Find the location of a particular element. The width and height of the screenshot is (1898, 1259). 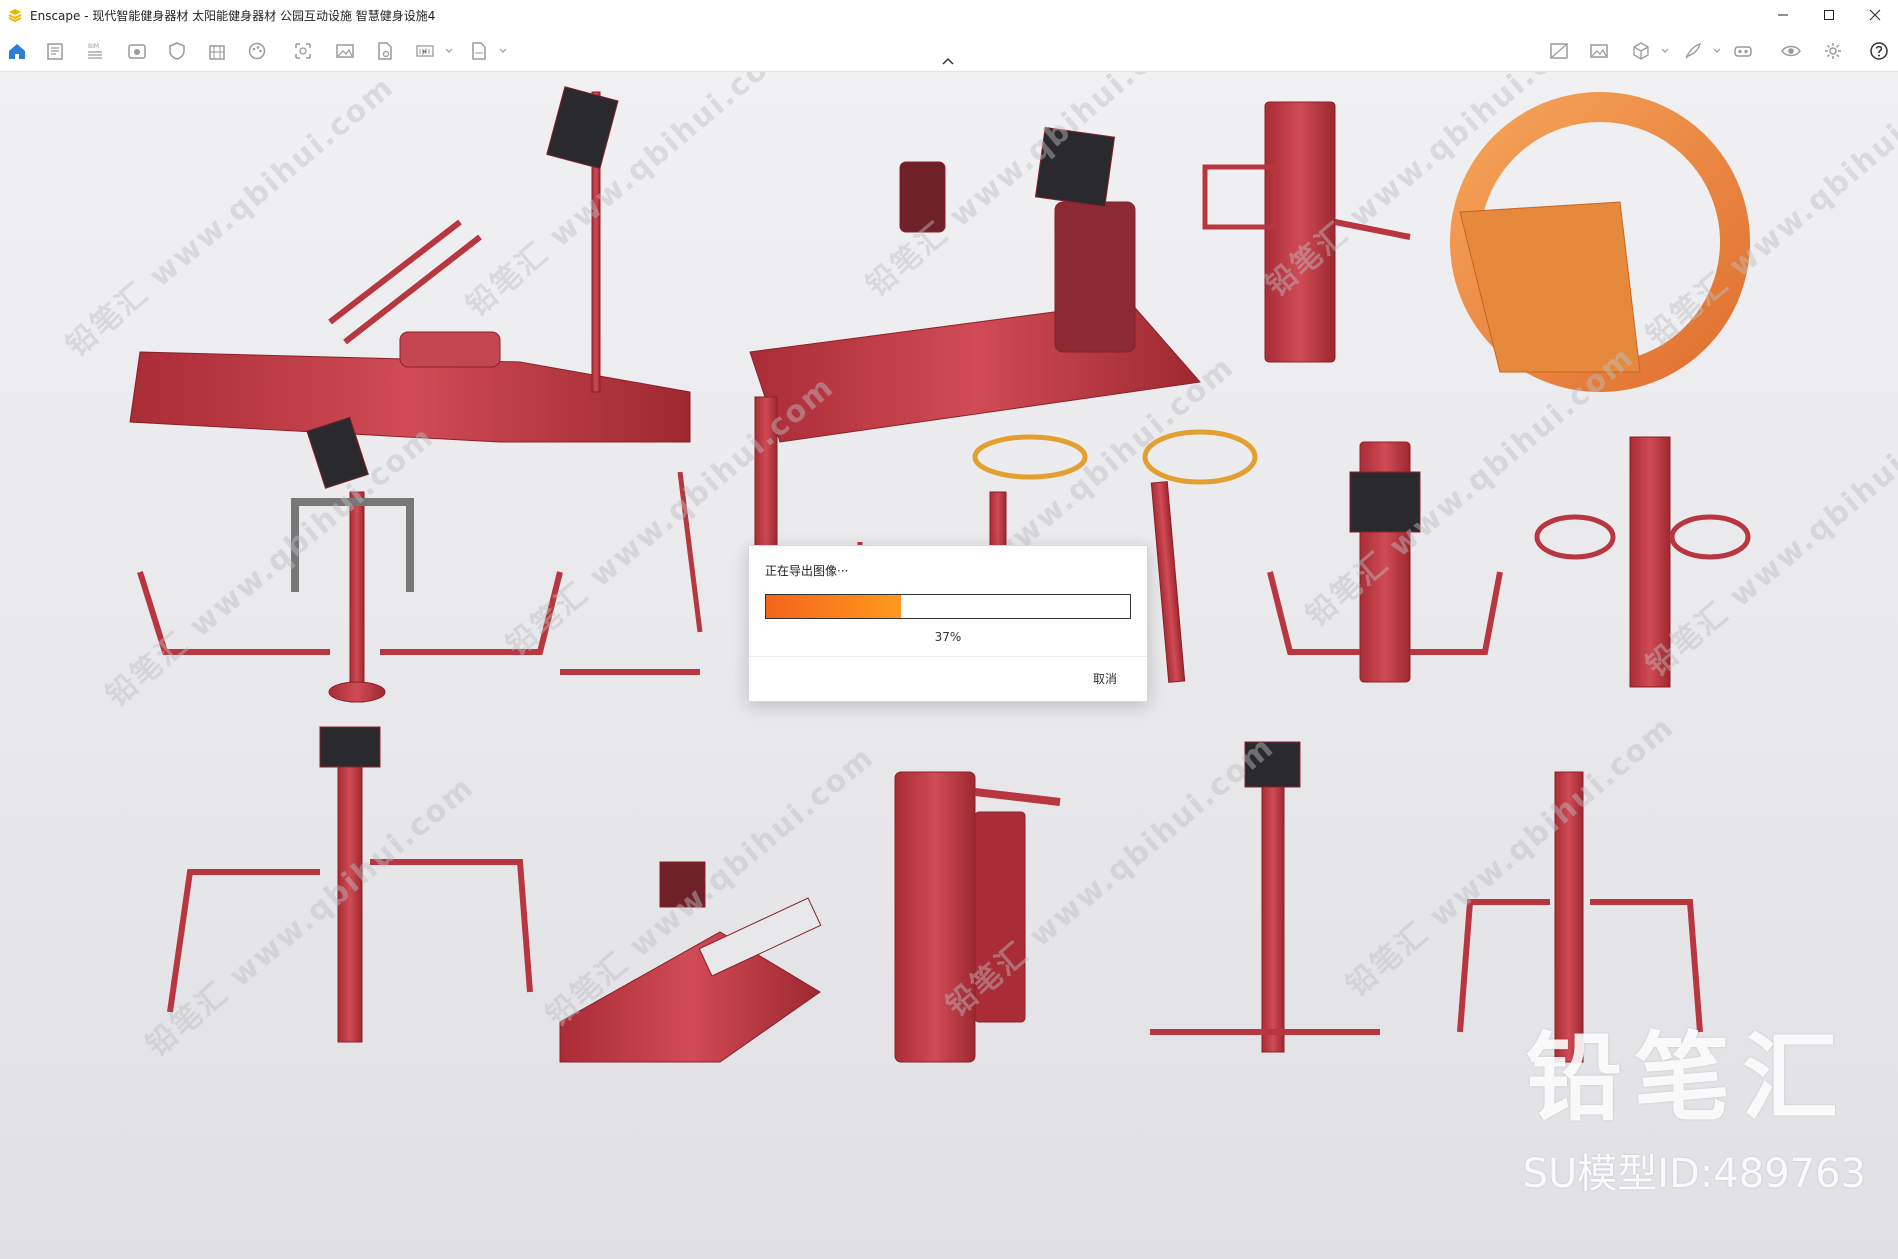

png-export-button is located at coordinates (425, 51).